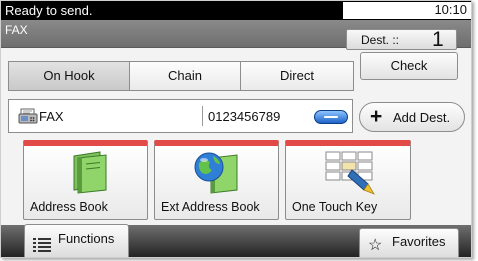  Describe the element at coordinates (49, 10) in the screenshot. I see `status-message: Ready to send.` at that location.